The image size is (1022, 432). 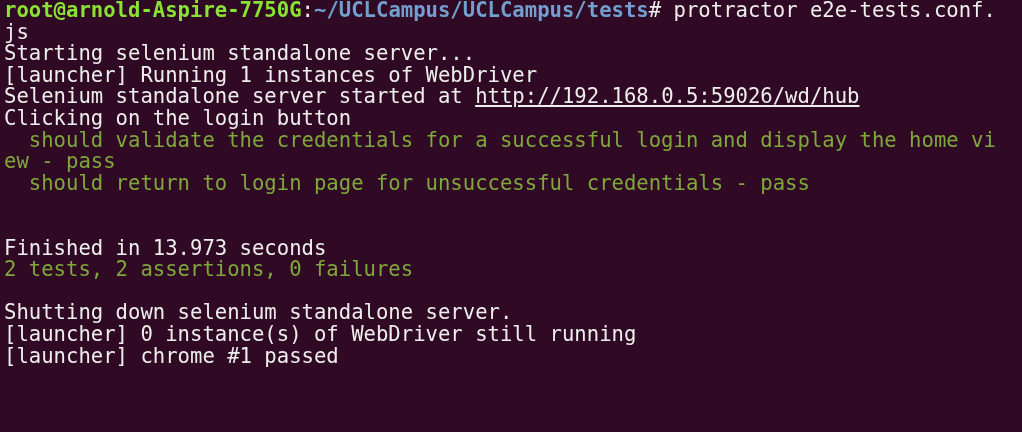 What do you see at coordinates (321, 334) in the screenshot?
I see `output-line: [launcher] 0 instance(s) of WebDriver still running` at bounding box center [321, 334].